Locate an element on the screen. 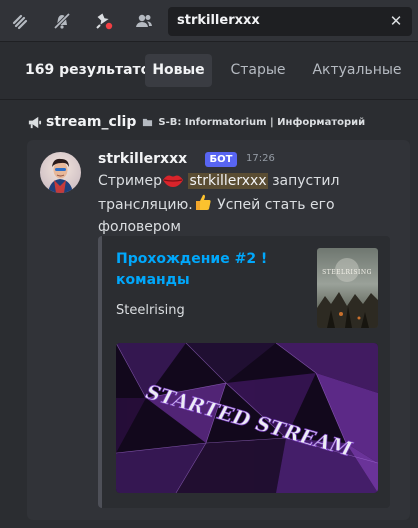 Image resolution: width=418 pixels, height=528 pixels. tab-newest: Новые is located at coordinates (178, 70).